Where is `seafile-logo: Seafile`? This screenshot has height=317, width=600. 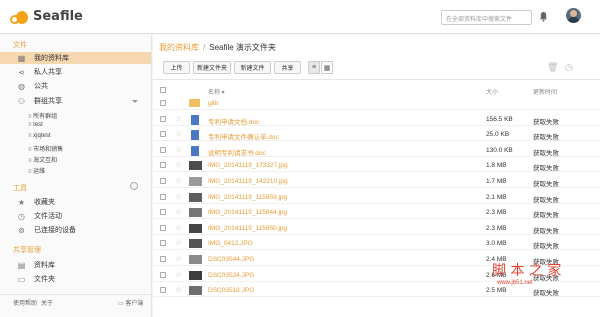 seafile-logo: Seafile is located at coordinates (46, 16).